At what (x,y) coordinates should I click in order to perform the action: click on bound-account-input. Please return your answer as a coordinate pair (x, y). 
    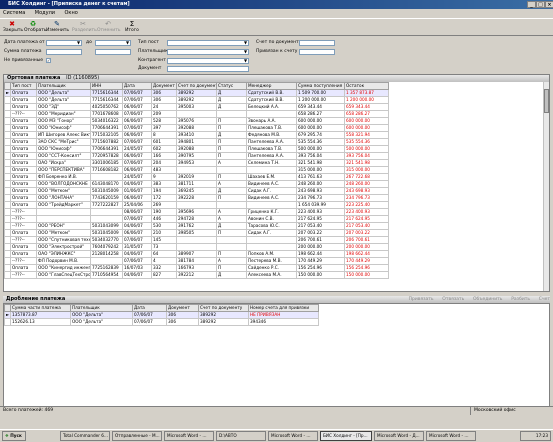
    Looking at the image, I should click on (317, 52).